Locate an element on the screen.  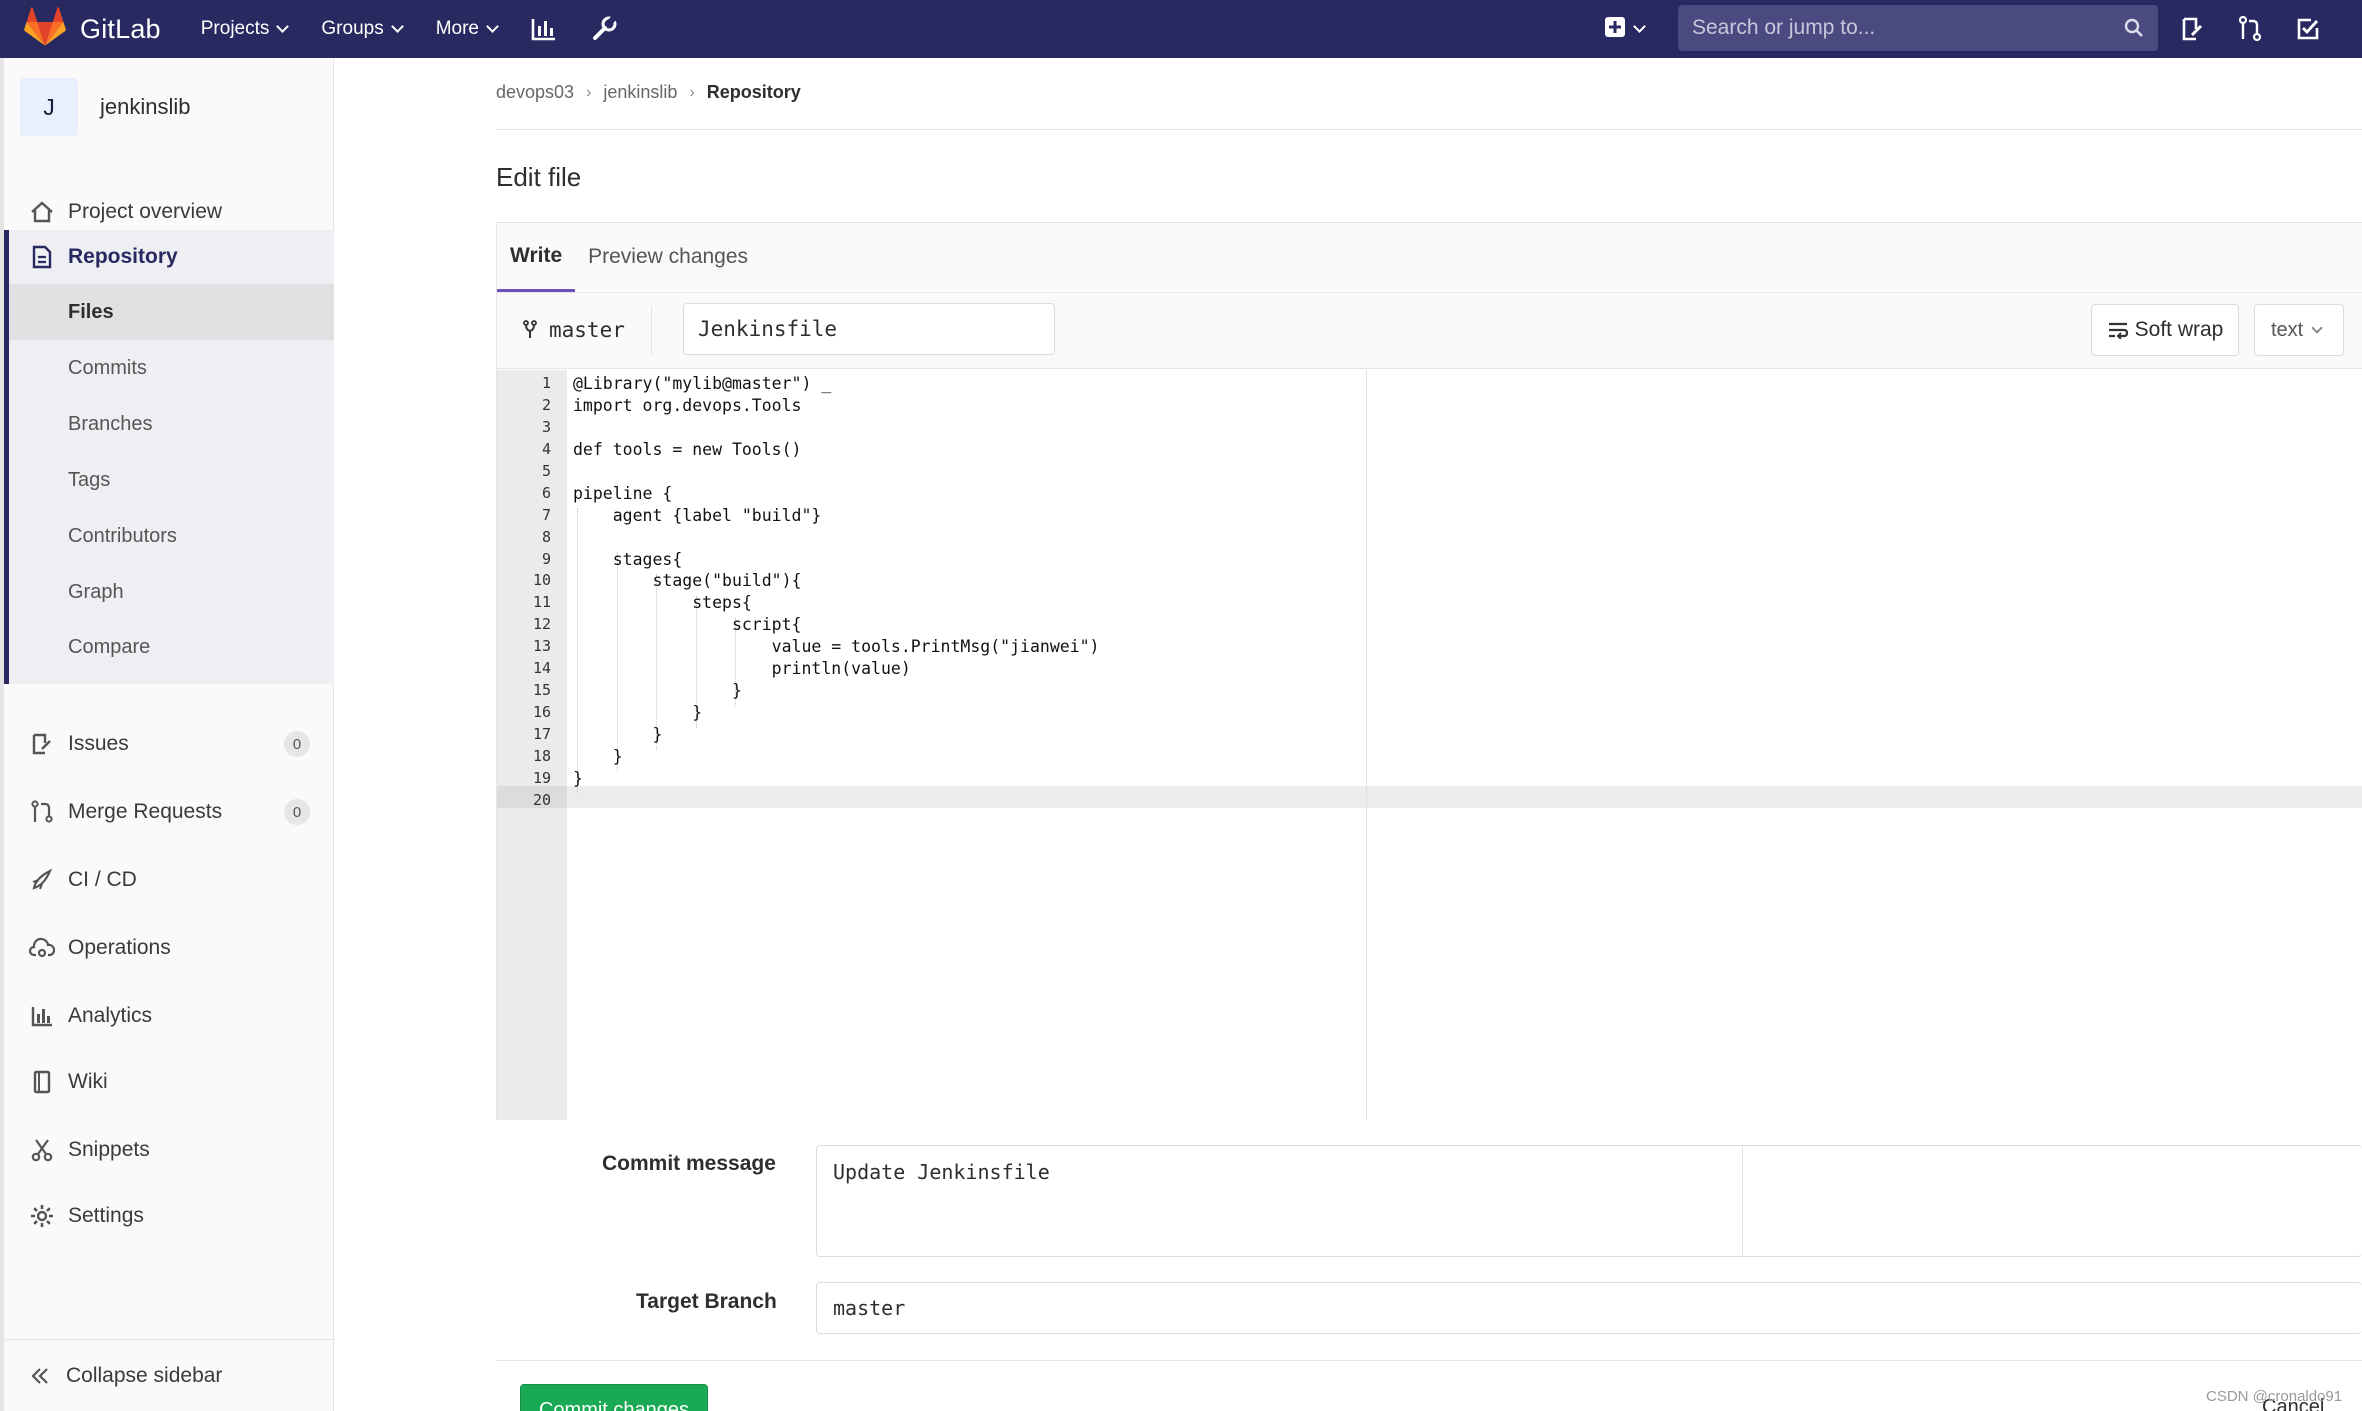
nav-projects-dropdown: Projects is located at coordinates (245, 29).